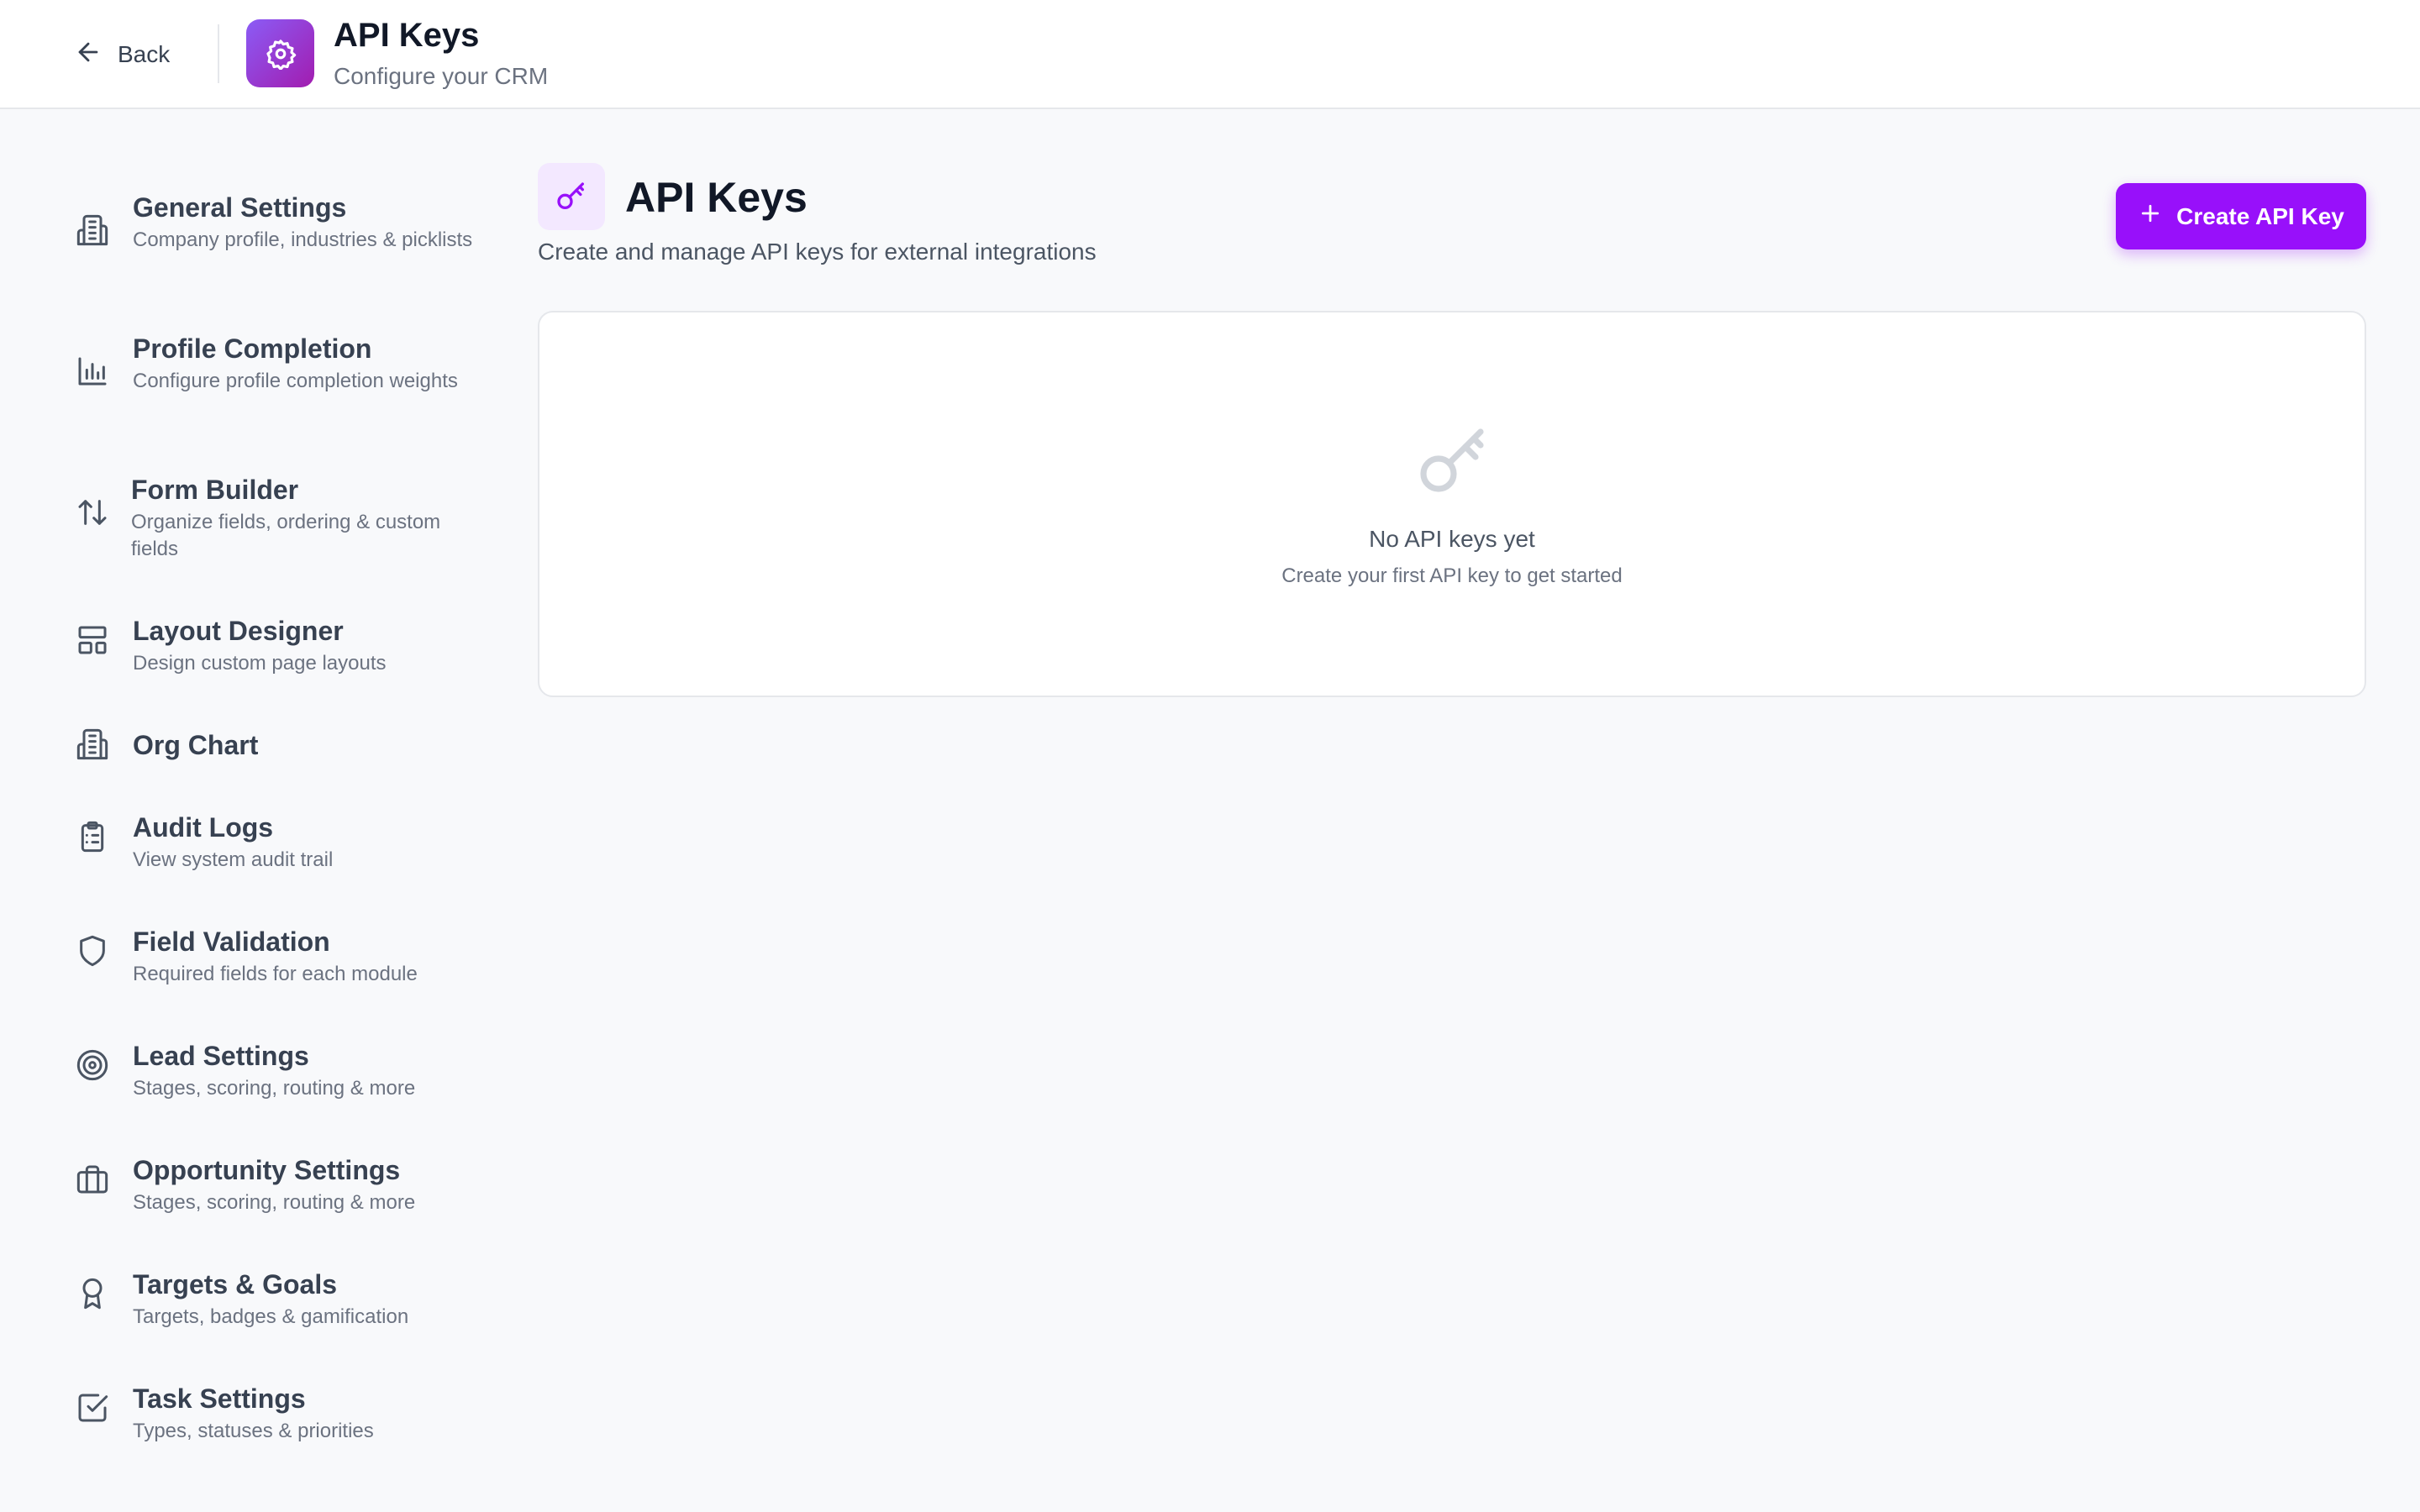 The image size is (2420, 1512). What do you see at coordinates (97, 1412) in the screenshot?
I see `check-square-icon` at bounding box center [97, 1412].